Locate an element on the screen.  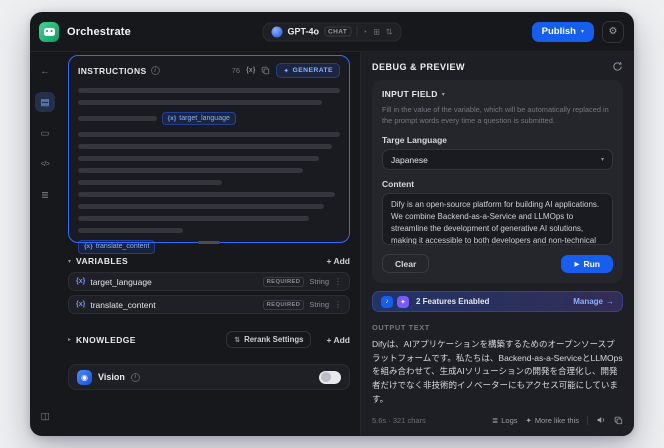
vision-toggle is located at coordinates (330, 377).